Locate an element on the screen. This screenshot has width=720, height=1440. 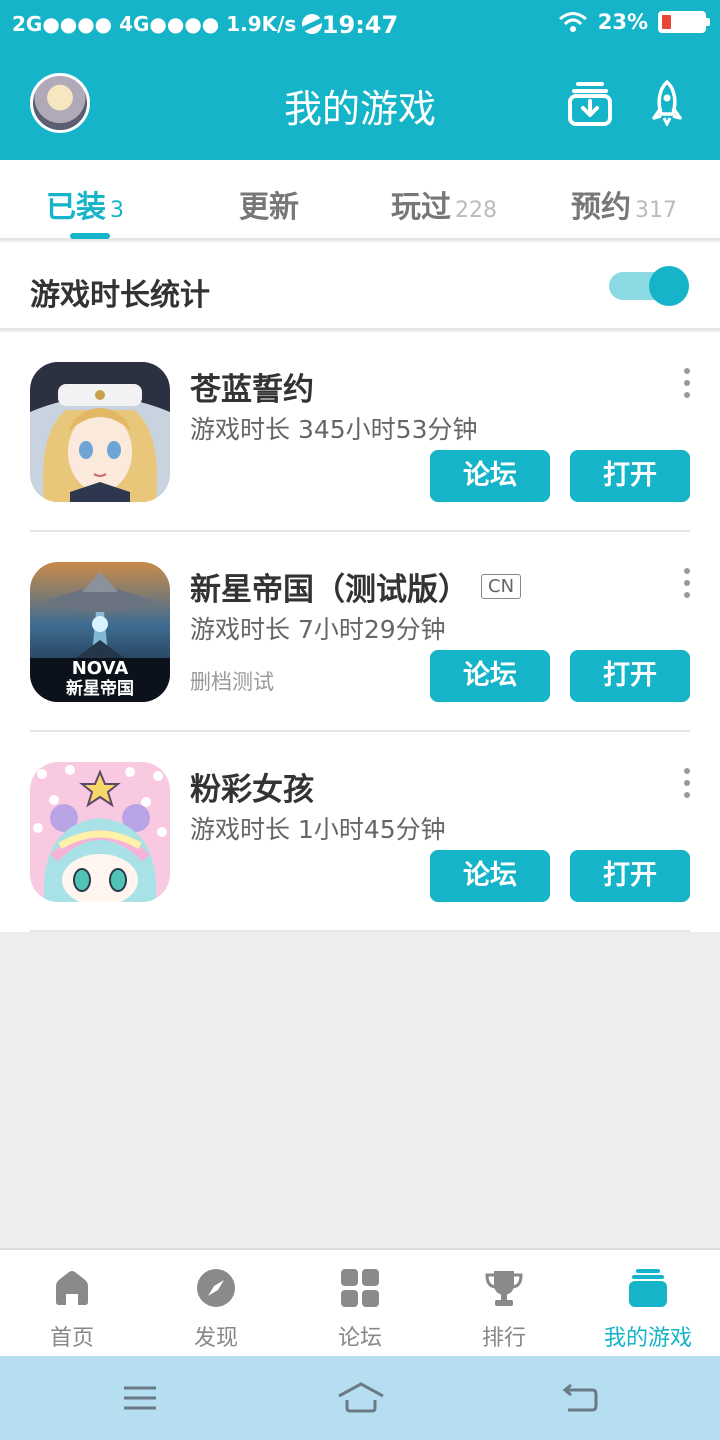
tab-count: 317 is located at coordinates (656, 210).